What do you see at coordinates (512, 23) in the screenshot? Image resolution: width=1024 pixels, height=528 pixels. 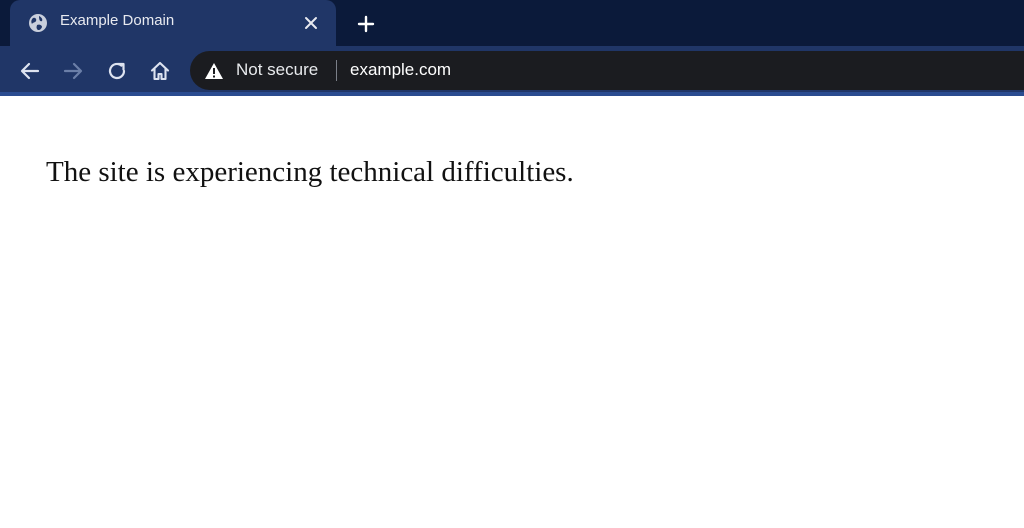 I see `tab-strip: Example Domain` at bounding box center [512, 23].